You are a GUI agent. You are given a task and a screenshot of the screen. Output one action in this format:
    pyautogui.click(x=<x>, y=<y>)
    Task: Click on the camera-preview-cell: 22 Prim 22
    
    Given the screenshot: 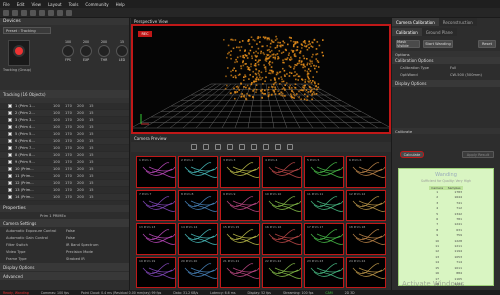 What is the action you would take?
    pyautogui.click(x=282, y=272)
    